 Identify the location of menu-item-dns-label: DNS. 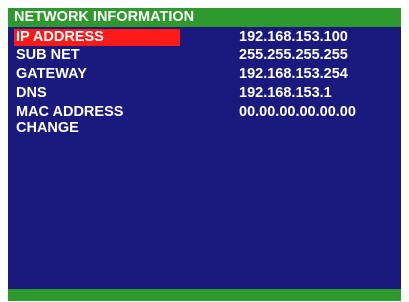
(30, 93).